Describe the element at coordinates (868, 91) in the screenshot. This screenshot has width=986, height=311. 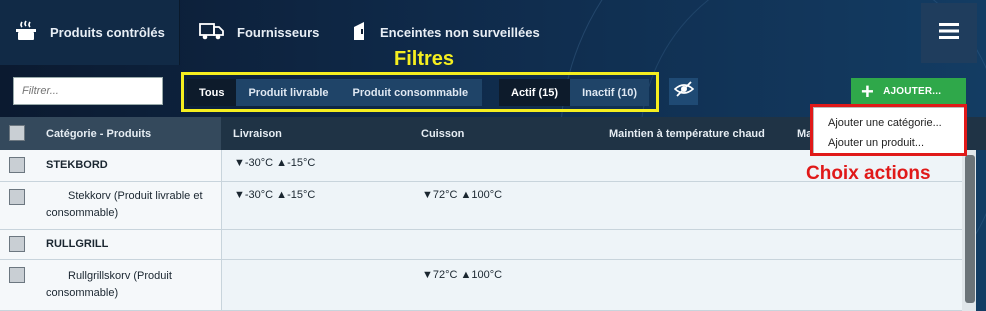
I see `plus-icon: +` at that location.